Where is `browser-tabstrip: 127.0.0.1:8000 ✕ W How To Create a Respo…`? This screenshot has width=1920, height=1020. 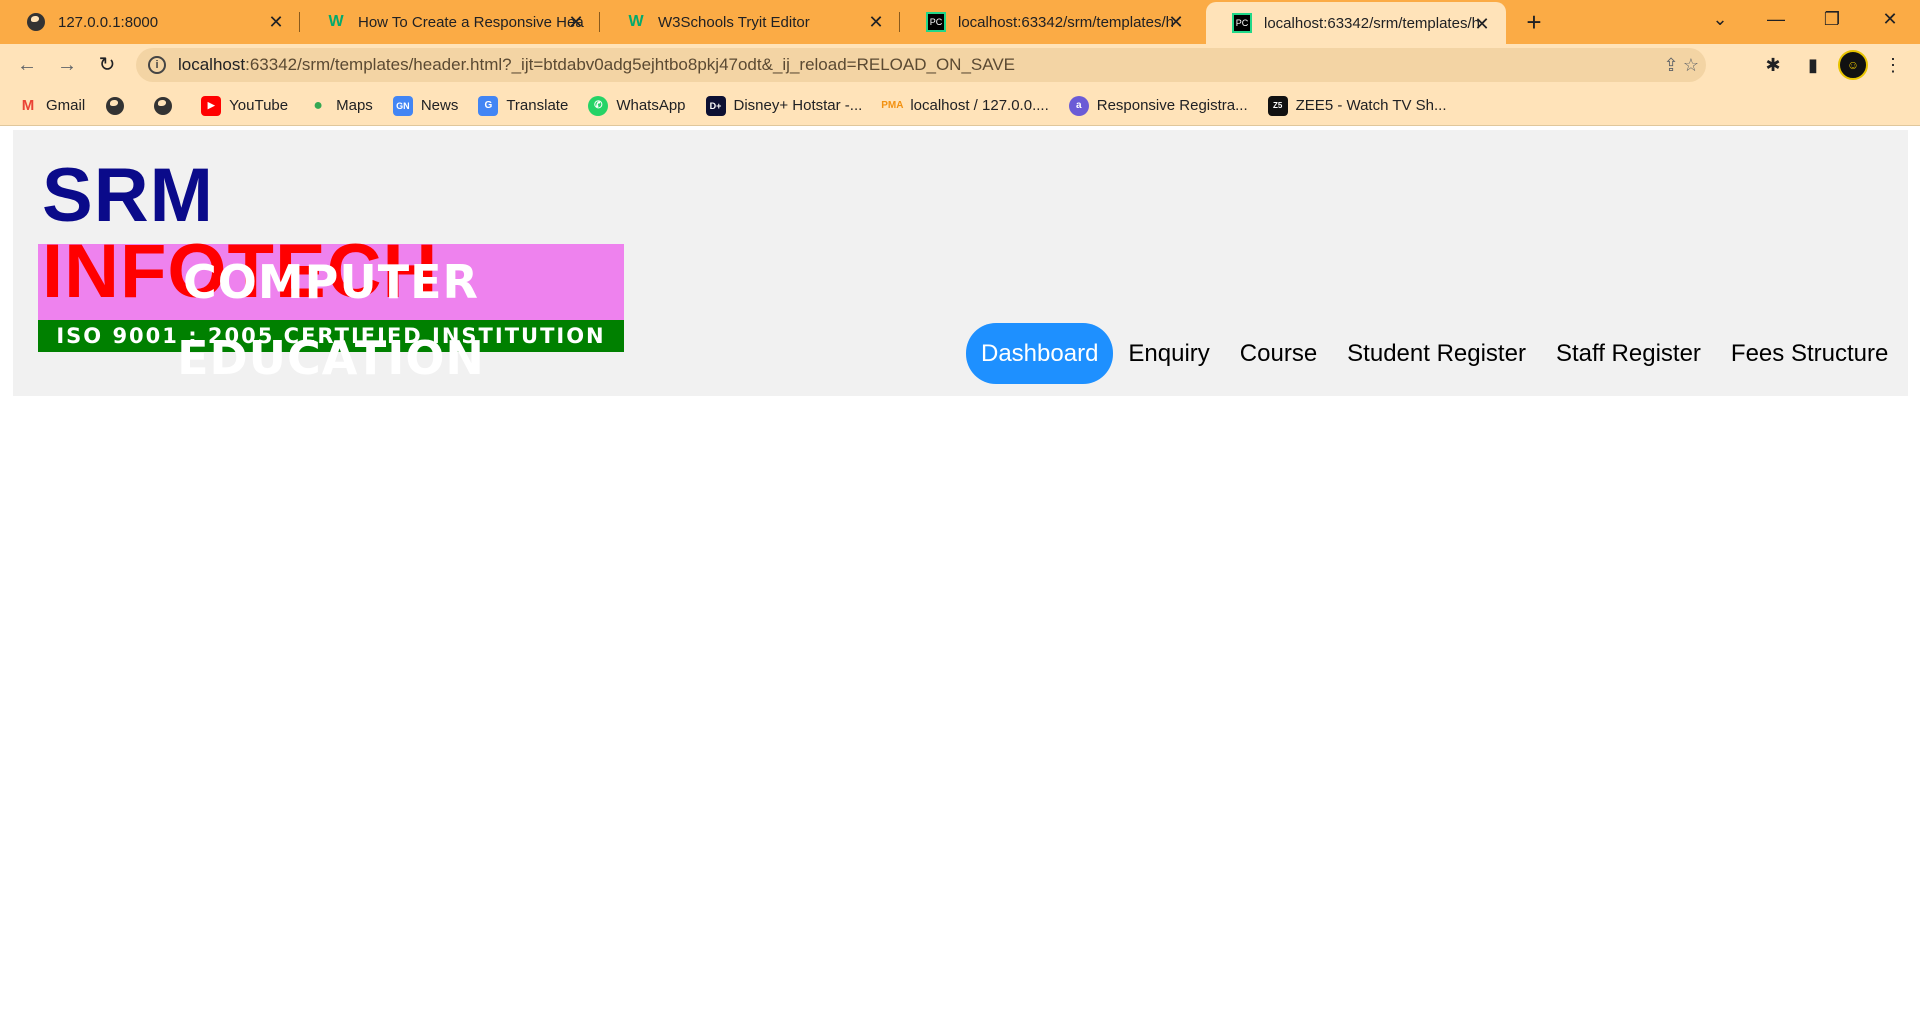
browser-tabstrip: 127.0.0.1:8000 ✕ W How To Create a Respo… is located at coordinates (960, 22).